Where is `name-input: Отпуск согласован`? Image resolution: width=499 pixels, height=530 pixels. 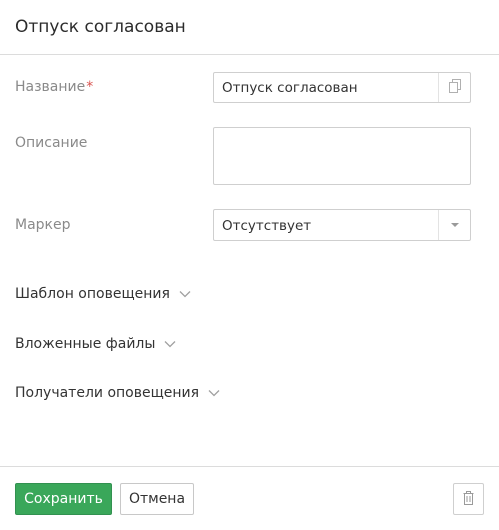
name-input: Отпуск согласован is located at coordinates (342, 87).